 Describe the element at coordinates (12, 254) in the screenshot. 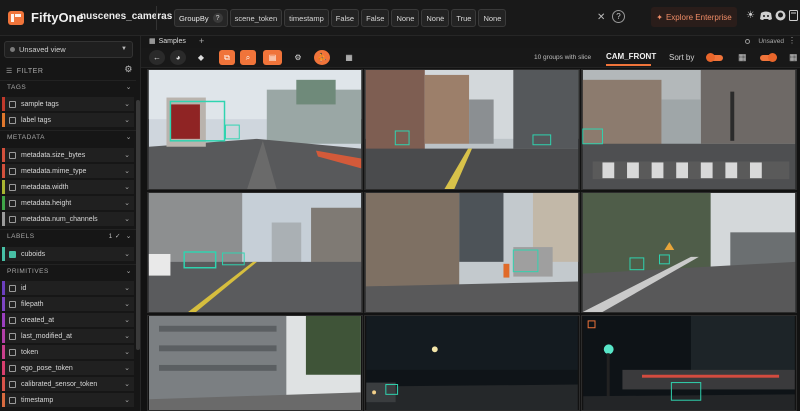

I see `checkbox-checked` at that location.